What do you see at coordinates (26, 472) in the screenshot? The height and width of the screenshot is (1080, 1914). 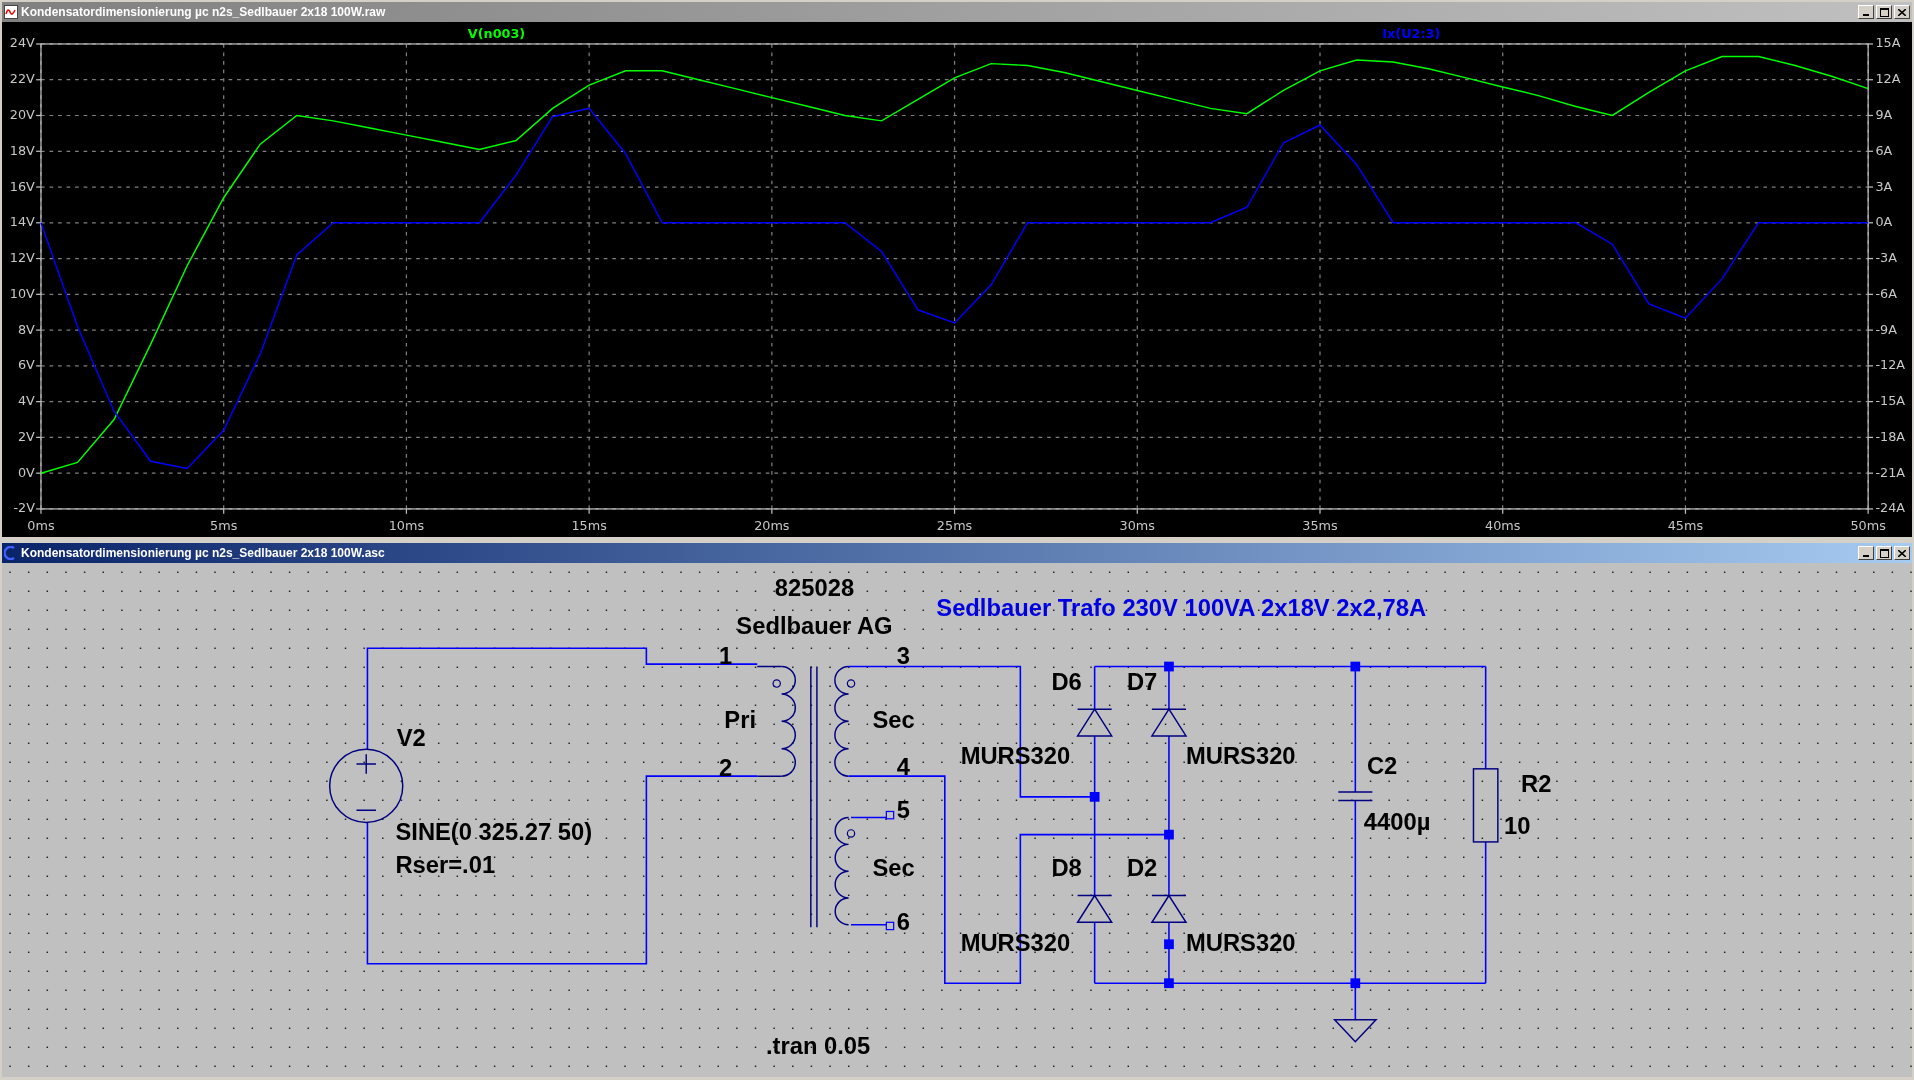 I see `axis-tick-label: 0V` at bounding box center [26, 472].